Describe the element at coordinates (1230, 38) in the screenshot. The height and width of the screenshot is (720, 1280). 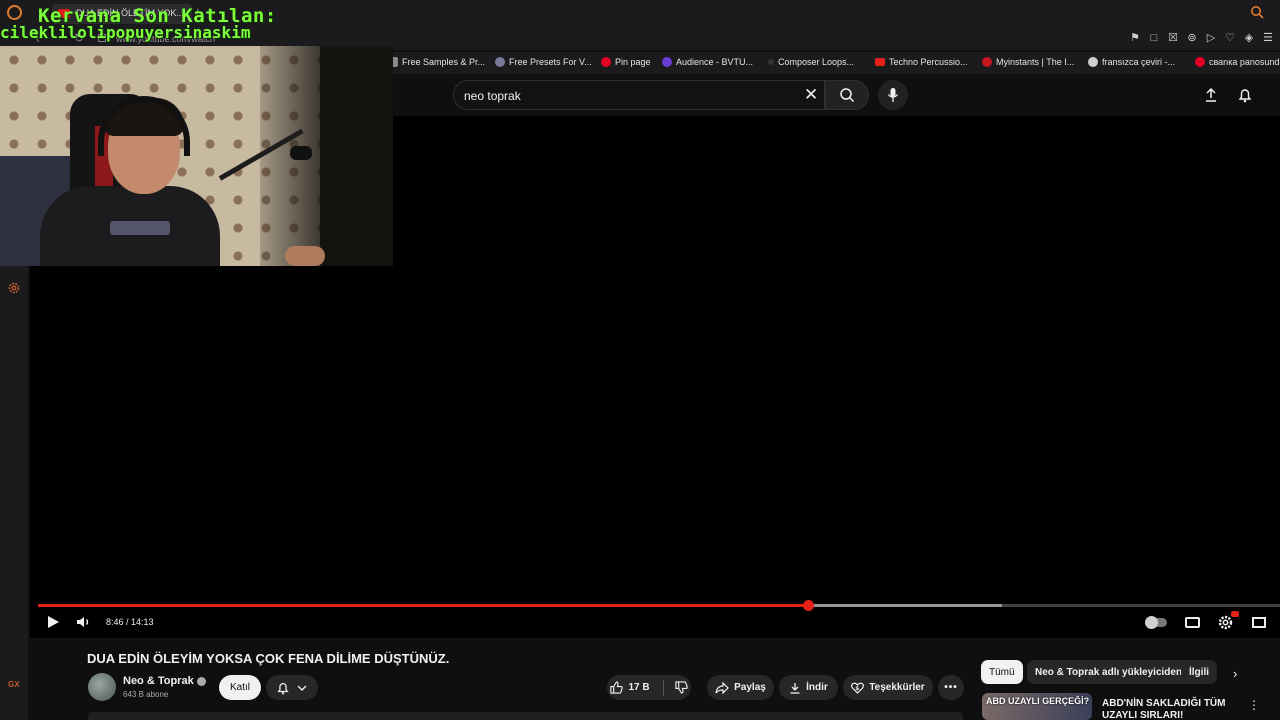
I see `heart-icon: ♡` at that location.